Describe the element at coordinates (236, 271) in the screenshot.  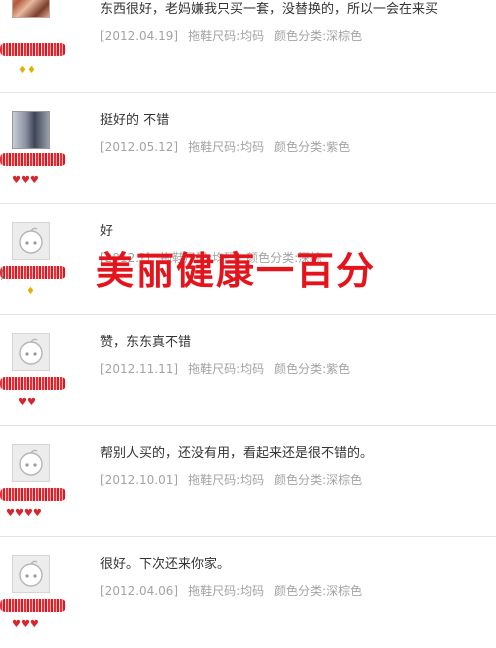
I see `watermark-text: 美丽健康一百分` at that location.